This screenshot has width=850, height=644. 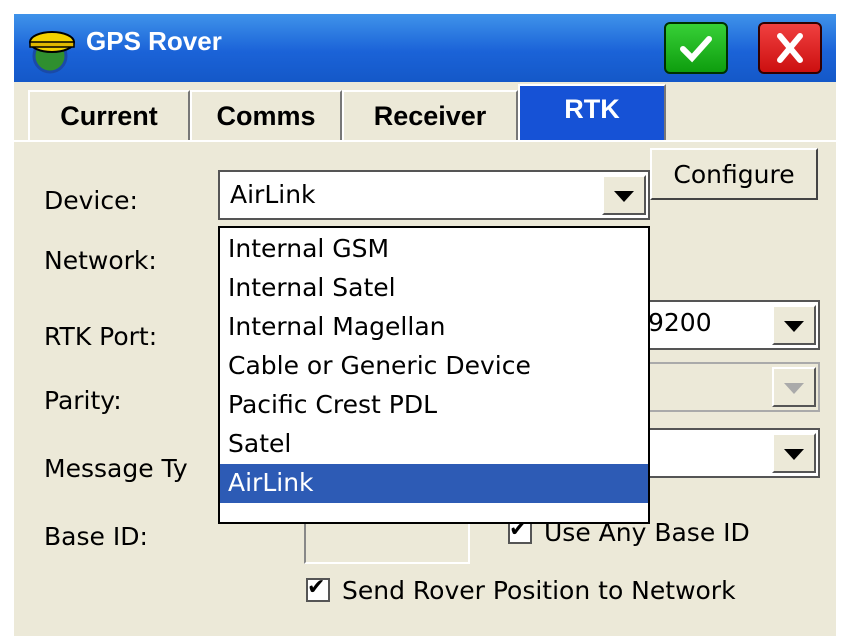 I want to click on parity-dropdown-button, so click(x=794, y=387).